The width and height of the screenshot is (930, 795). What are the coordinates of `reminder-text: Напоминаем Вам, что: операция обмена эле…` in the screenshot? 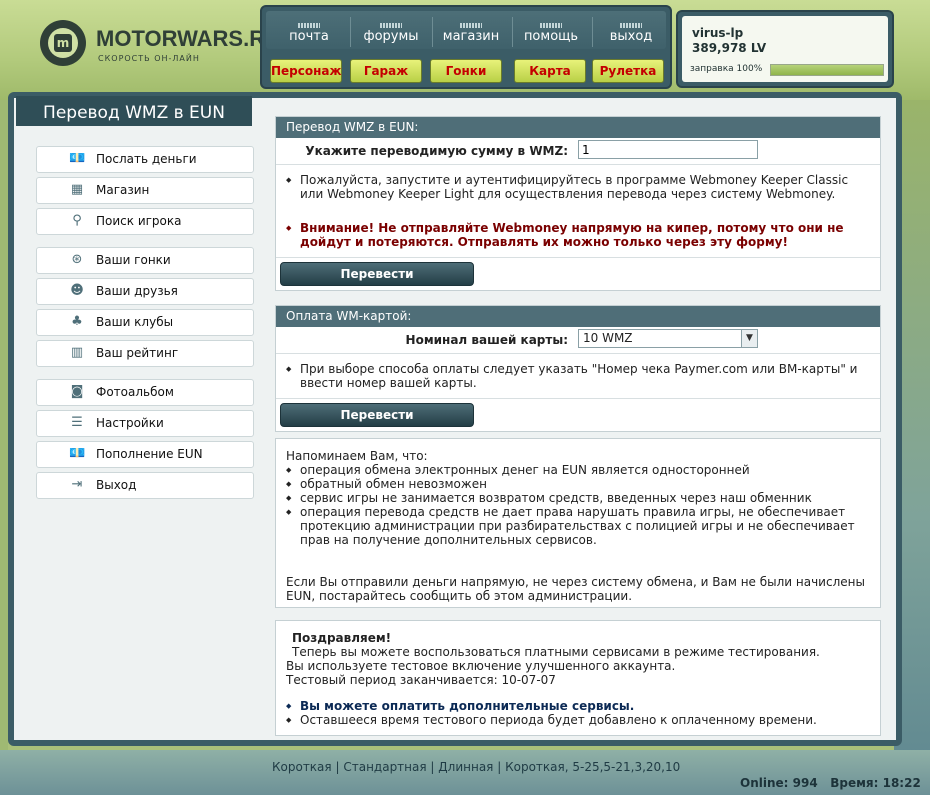 It's located at (578, 525).